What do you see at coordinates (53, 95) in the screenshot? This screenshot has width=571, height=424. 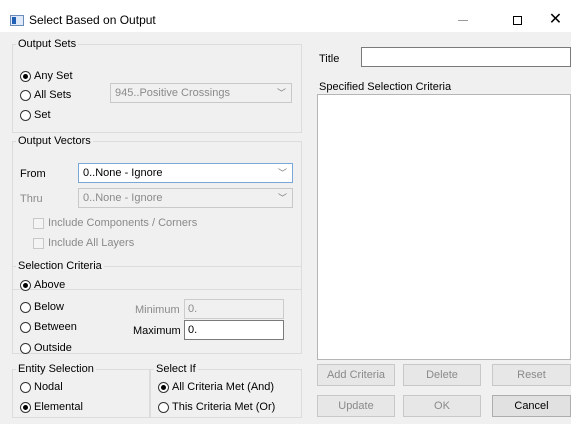 I see `all-sets-label: All Sets` at bounding box center [53, 95].